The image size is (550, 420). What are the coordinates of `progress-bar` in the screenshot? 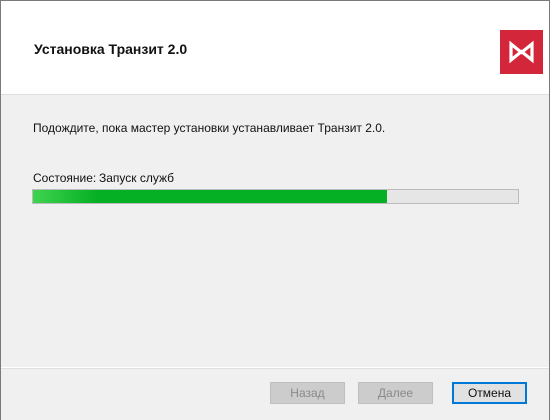 It's located at (275, 196).